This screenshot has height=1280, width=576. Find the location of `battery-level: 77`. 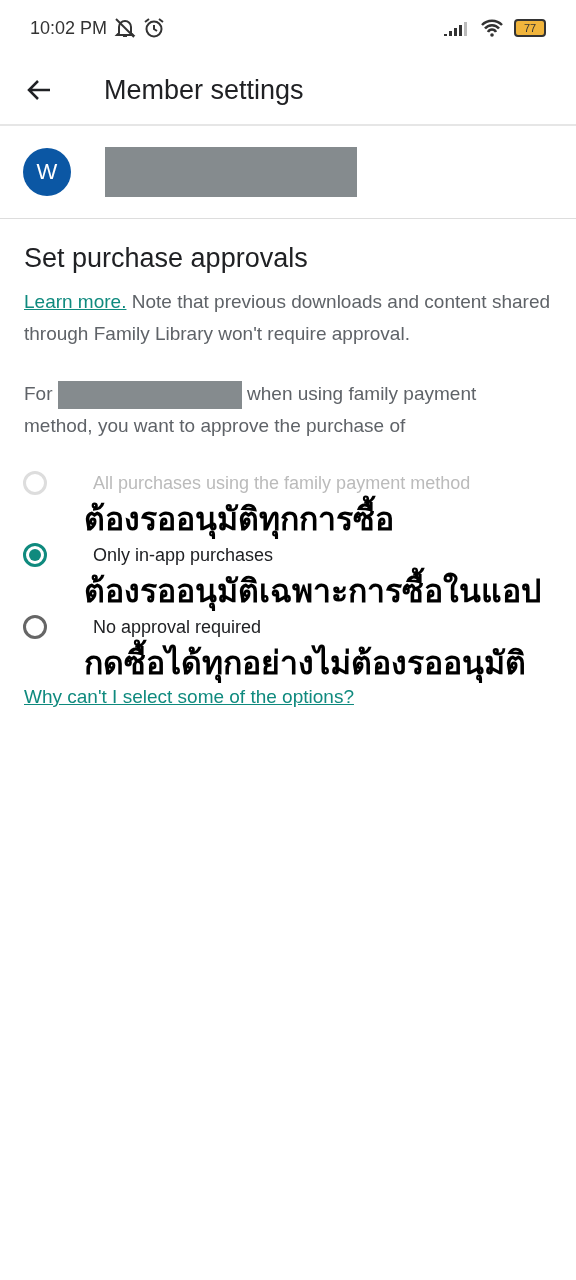

battery-level: 77 is located at coordinates (530, 28).